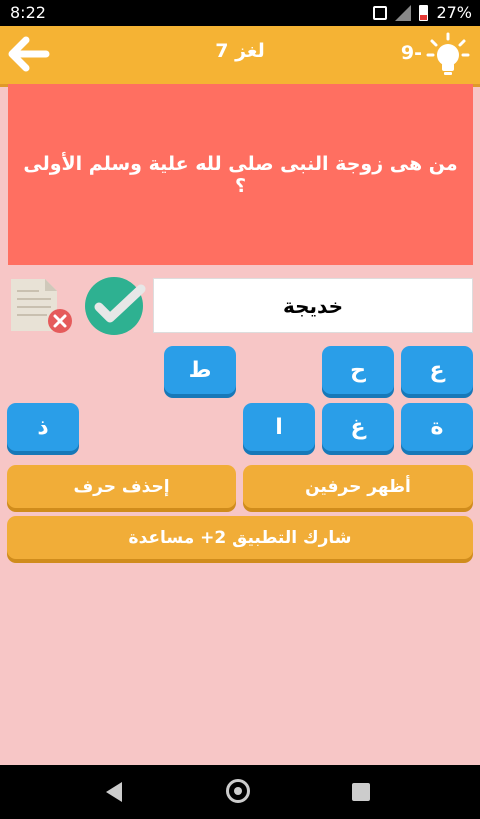  What do you see at coordinates (200, 370) in the screenshot?
I see `letter-tile: ط` at bounding box center [200, 370].